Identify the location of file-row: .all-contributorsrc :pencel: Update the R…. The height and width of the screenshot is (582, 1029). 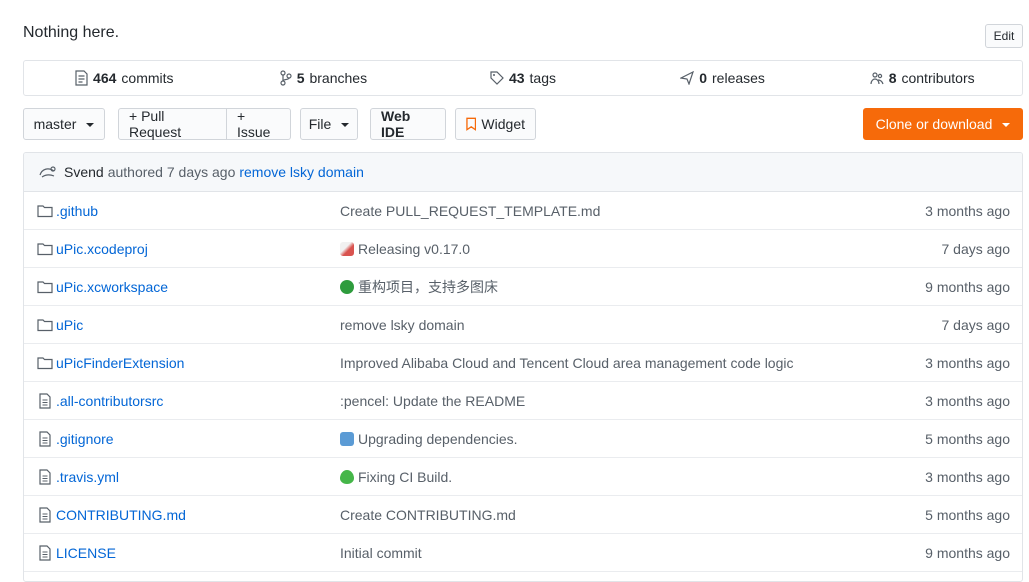
(523, 401).